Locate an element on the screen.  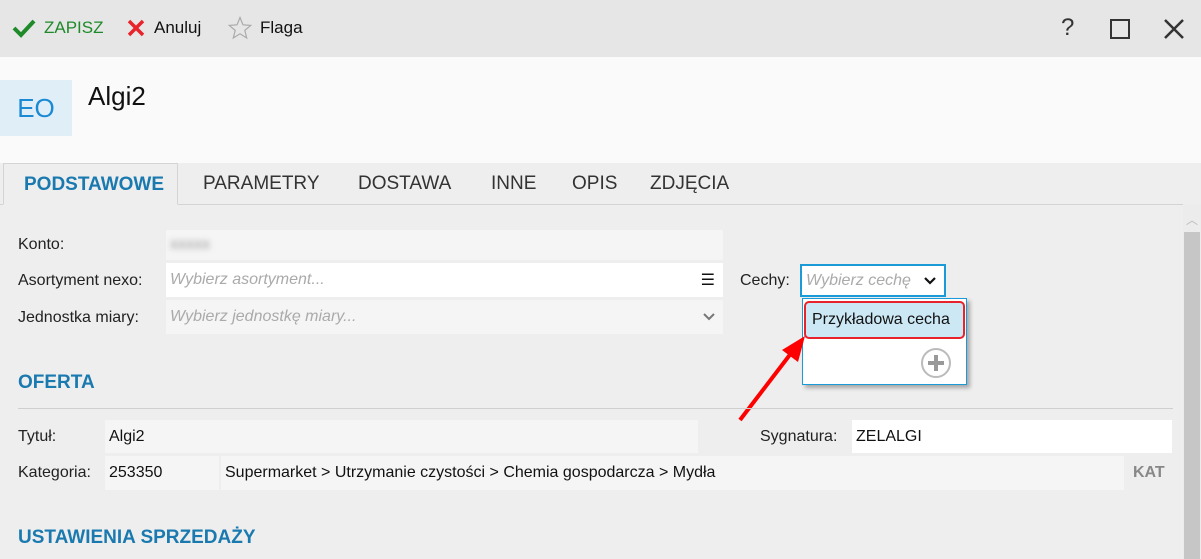
save-button: ZAPISZ is located at coordinates (58, 28).